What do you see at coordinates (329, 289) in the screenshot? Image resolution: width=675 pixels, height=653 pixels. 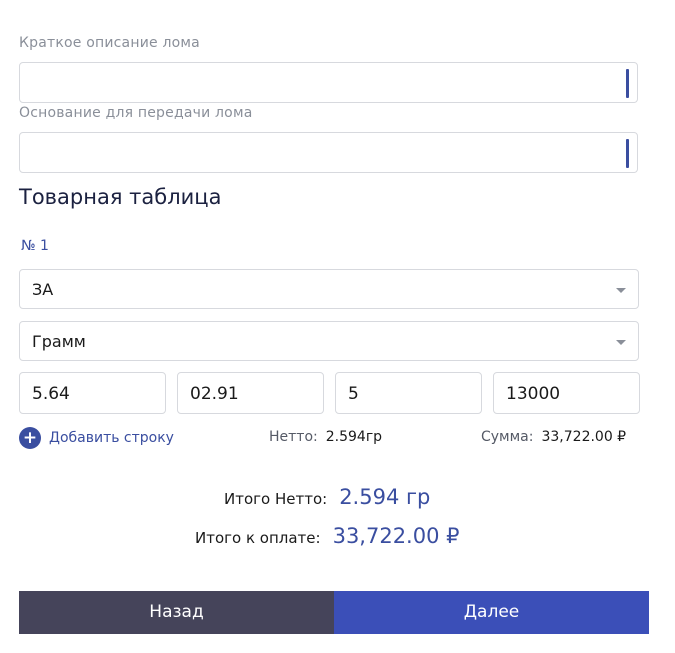 I see `item-select: ЗА` at bounding box center [329, 289].